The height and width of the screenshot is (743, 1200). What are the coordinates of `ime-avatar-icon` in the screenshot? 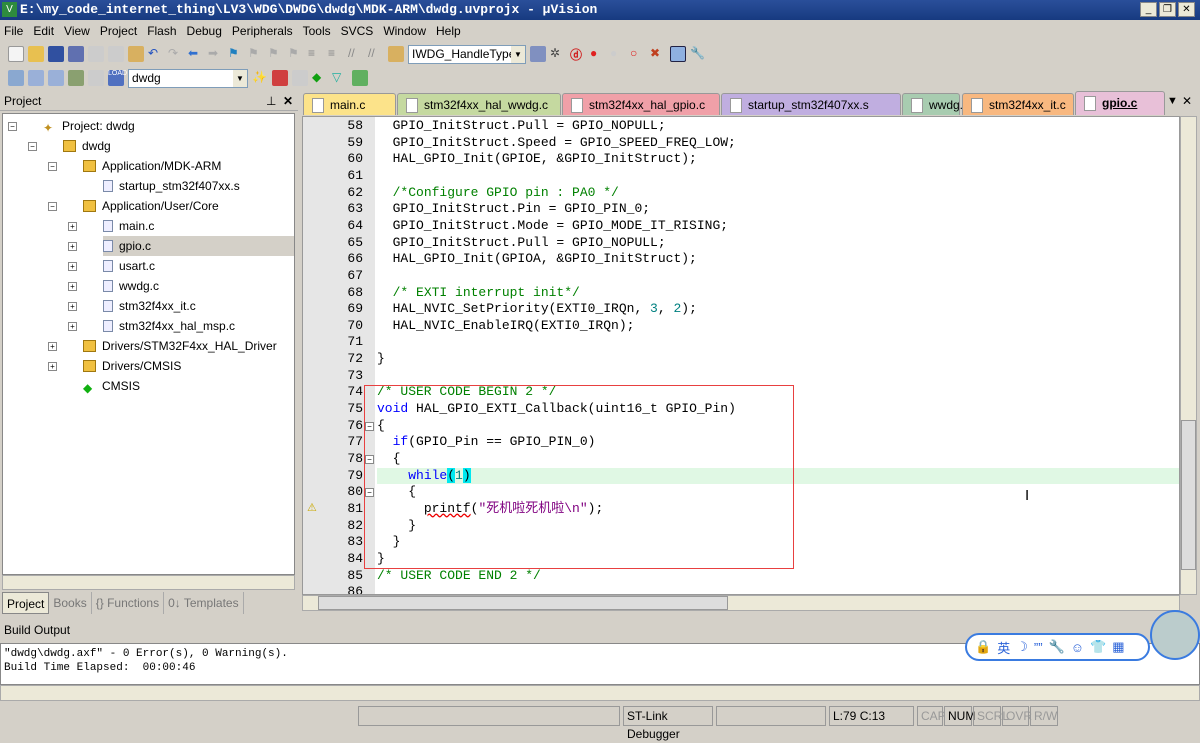 It's located at (1175, 635).